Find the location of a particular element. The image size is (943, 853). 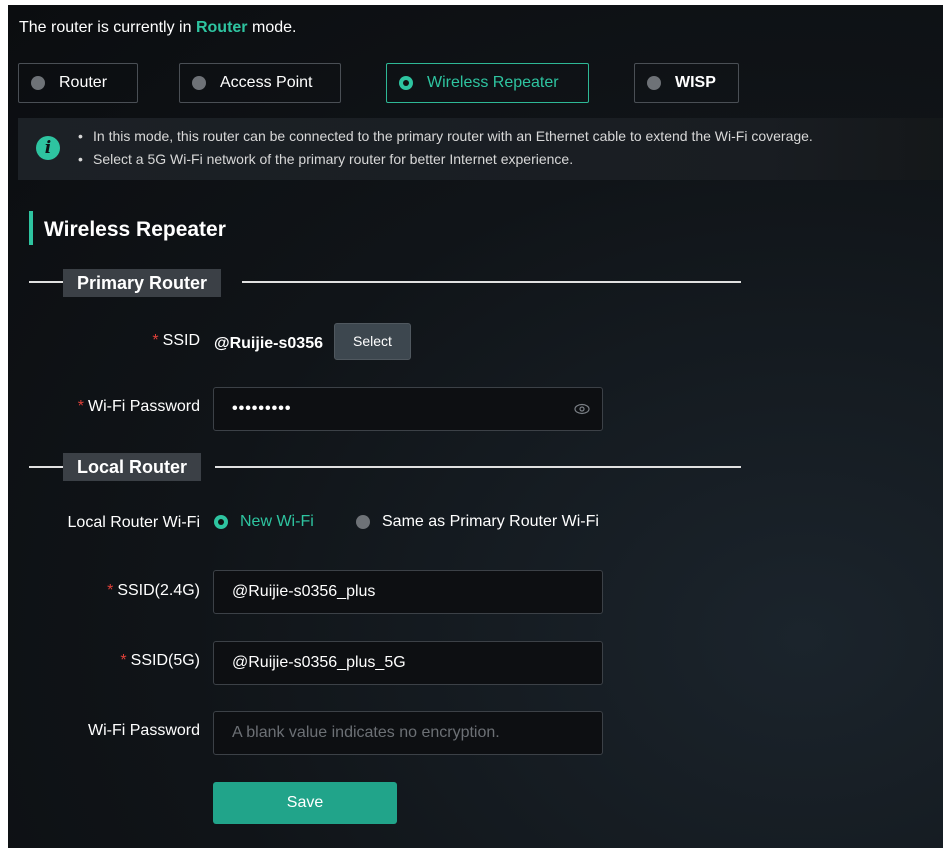

radio-new-wifi: New Wi-Fi is located at coordinates (264, 522).